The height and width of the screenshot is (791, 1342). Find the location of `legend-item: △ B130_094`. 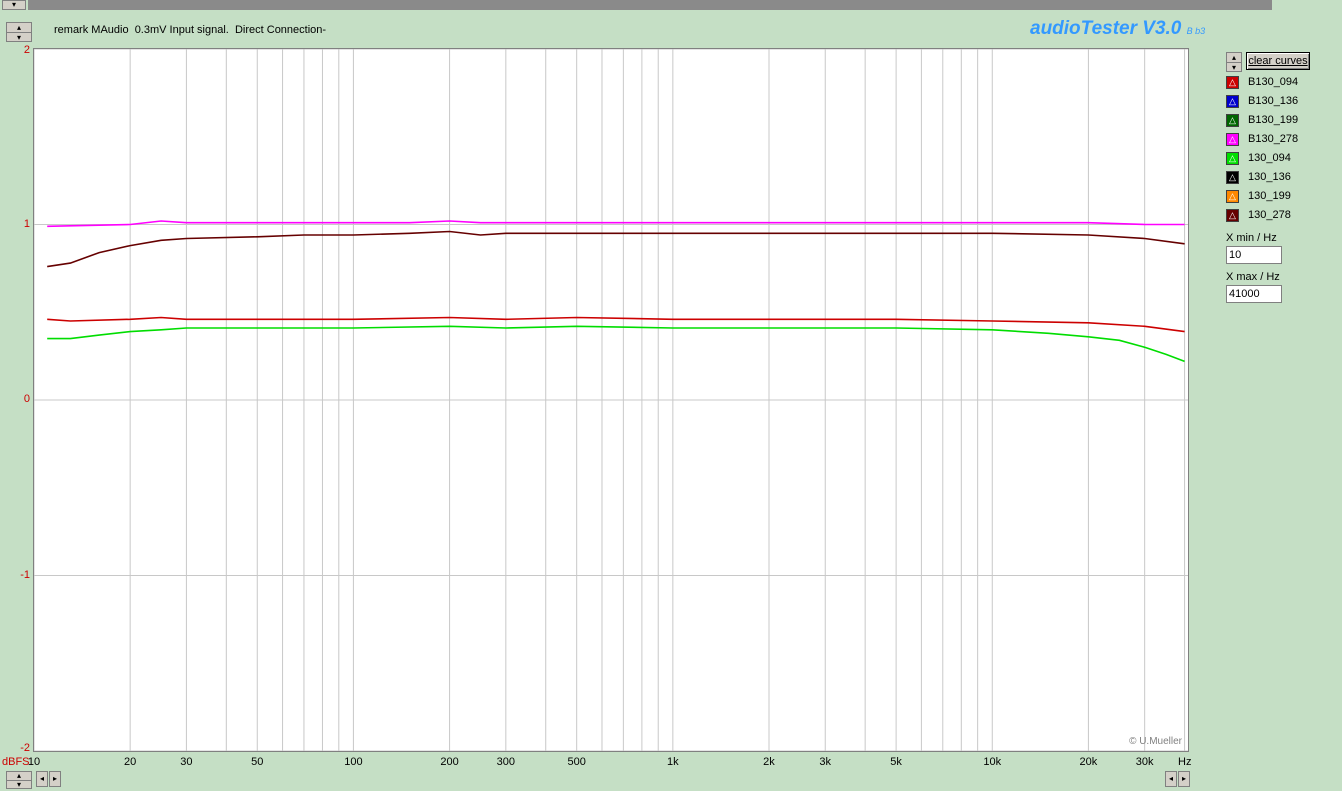

legend-item: △ B130_094 is located at coordinates (1262, 82).